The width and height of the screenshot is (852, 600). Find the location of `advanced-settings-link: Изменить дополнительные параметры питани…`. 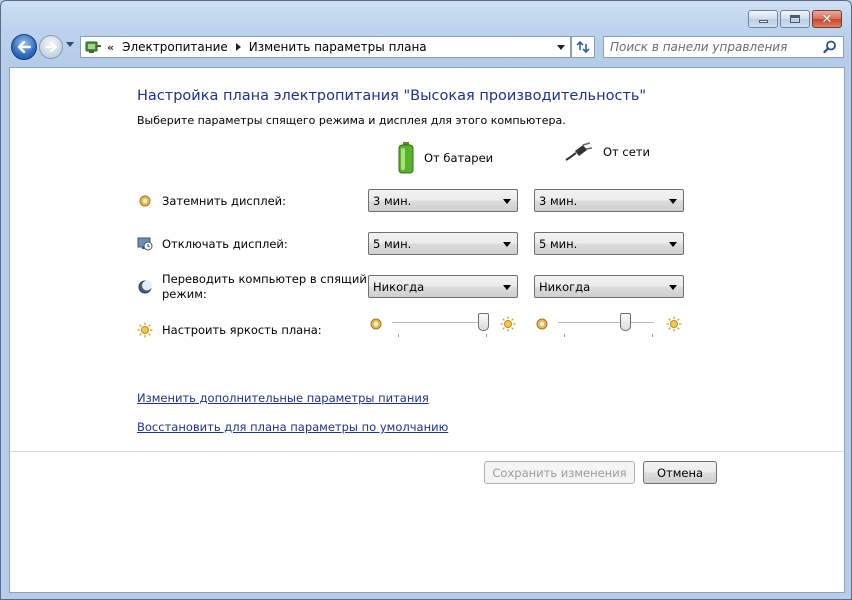

advanced-settings-link: Изменить дополнительные параметры питани… is located at coordinates (283, 398).